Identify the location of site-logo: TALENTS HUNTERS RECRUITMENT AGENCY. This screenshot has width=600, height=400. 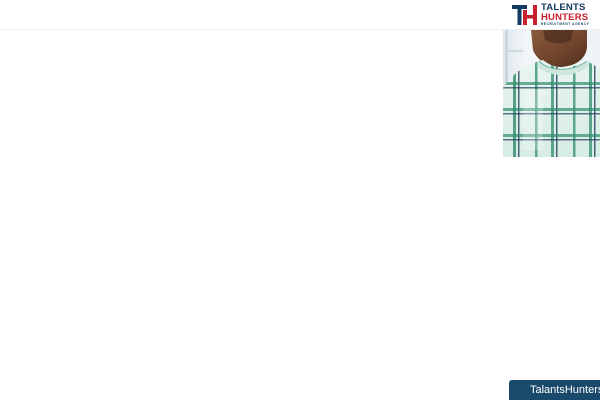
(555, 15).